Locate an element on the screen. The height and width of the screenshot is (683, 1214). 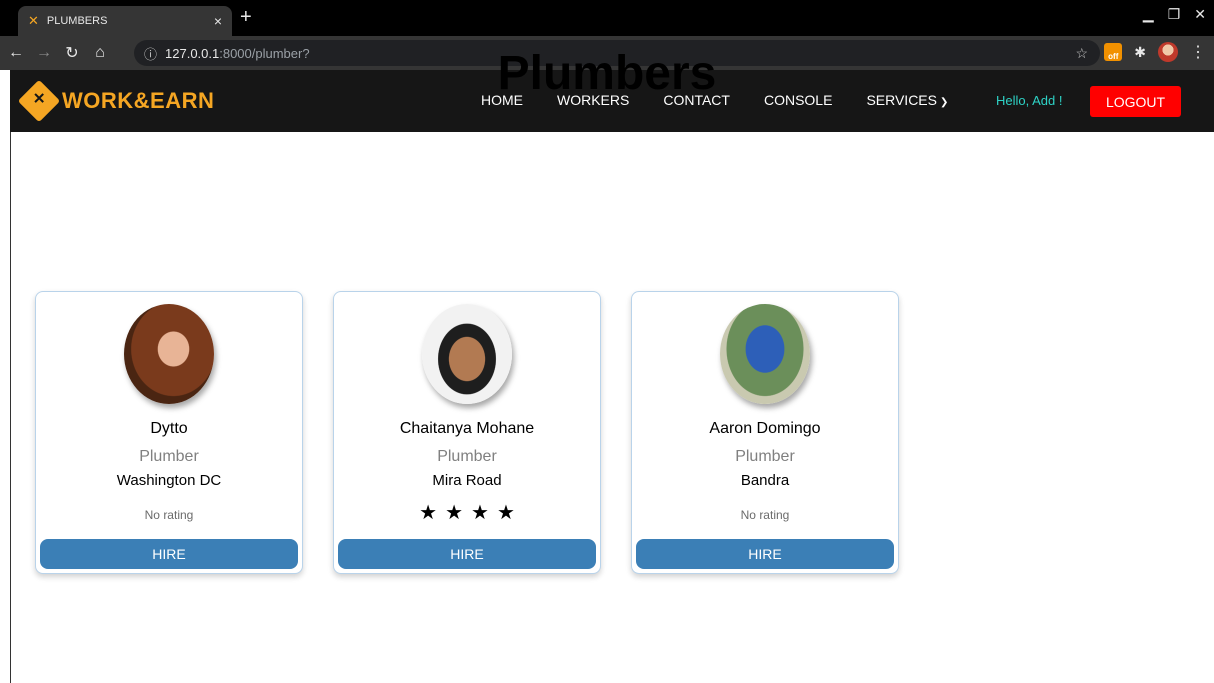
close-window-icon: ✕ is located at coordinates (1200, 14).